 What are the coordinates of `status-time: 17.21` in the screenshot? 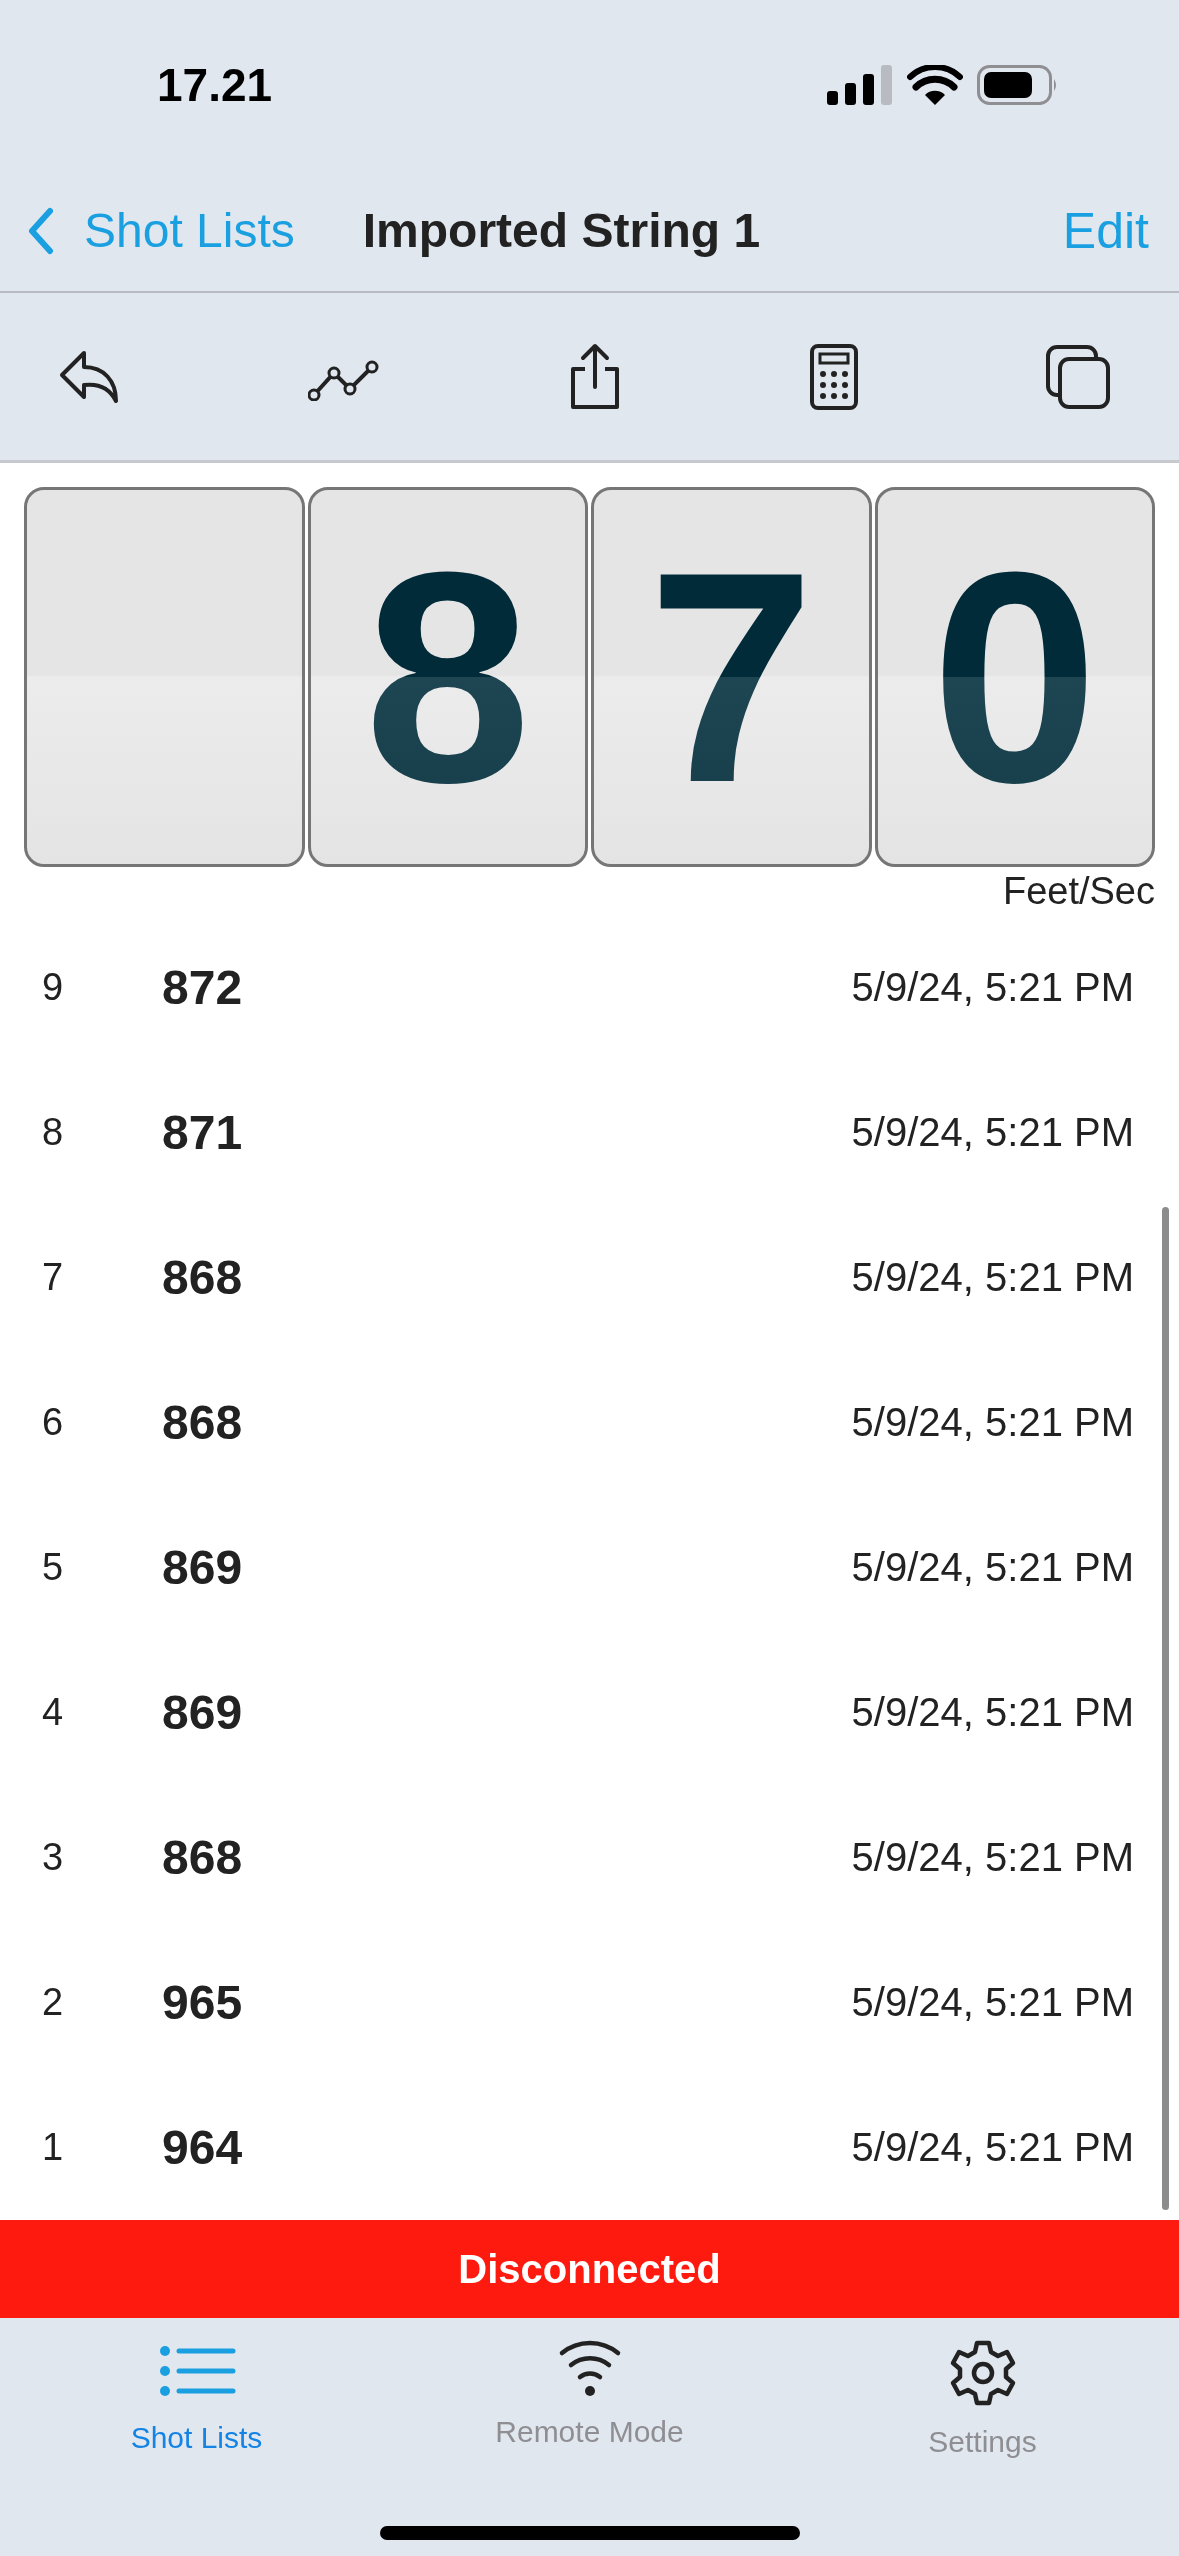 It's located at (215, 85).